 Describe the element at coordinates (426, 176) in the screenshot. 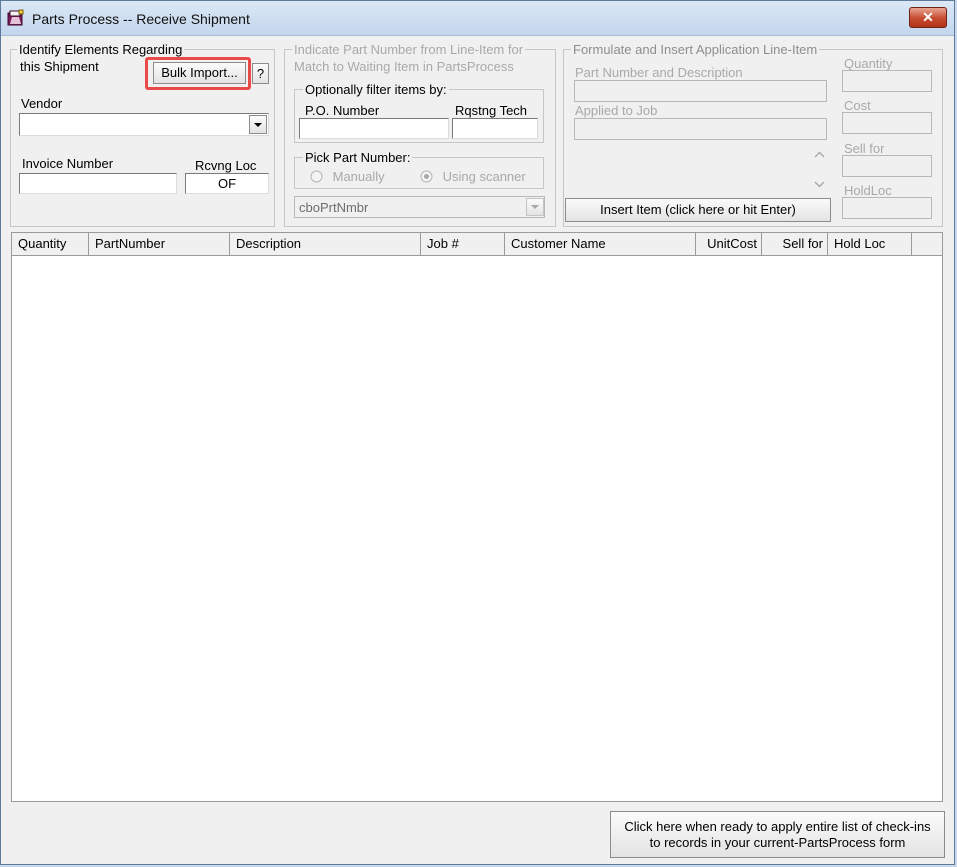

I see `radio-selected-icon` at that location.